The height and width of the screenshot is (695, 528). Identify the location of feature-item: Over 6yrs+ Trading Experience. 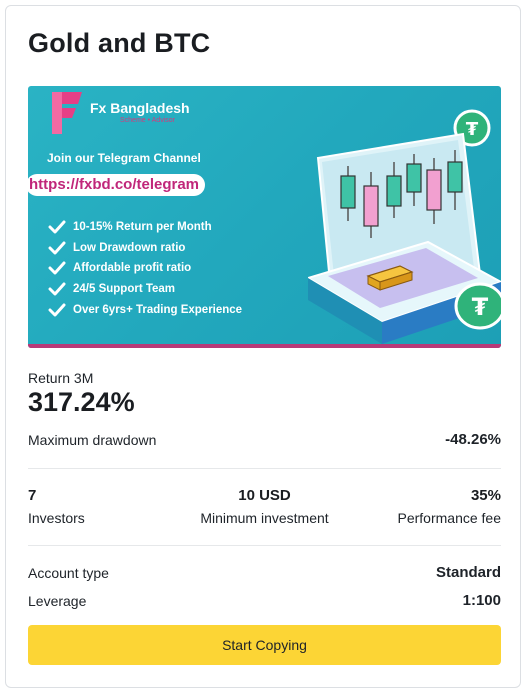
(145, 309).